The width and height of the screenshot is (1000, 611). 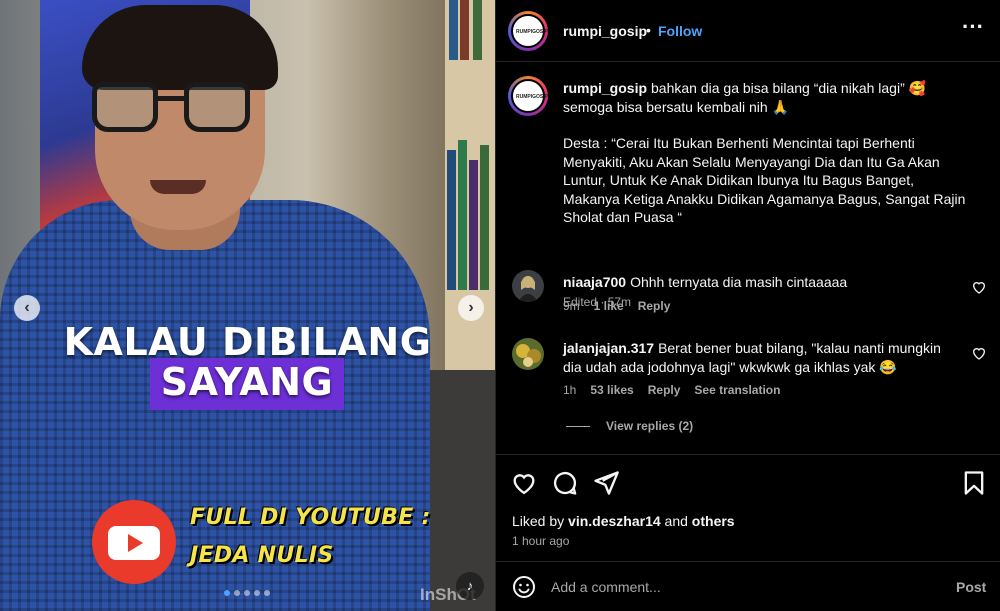 I want to click on comment-likes: 1 like, so click(x=609, y=306).